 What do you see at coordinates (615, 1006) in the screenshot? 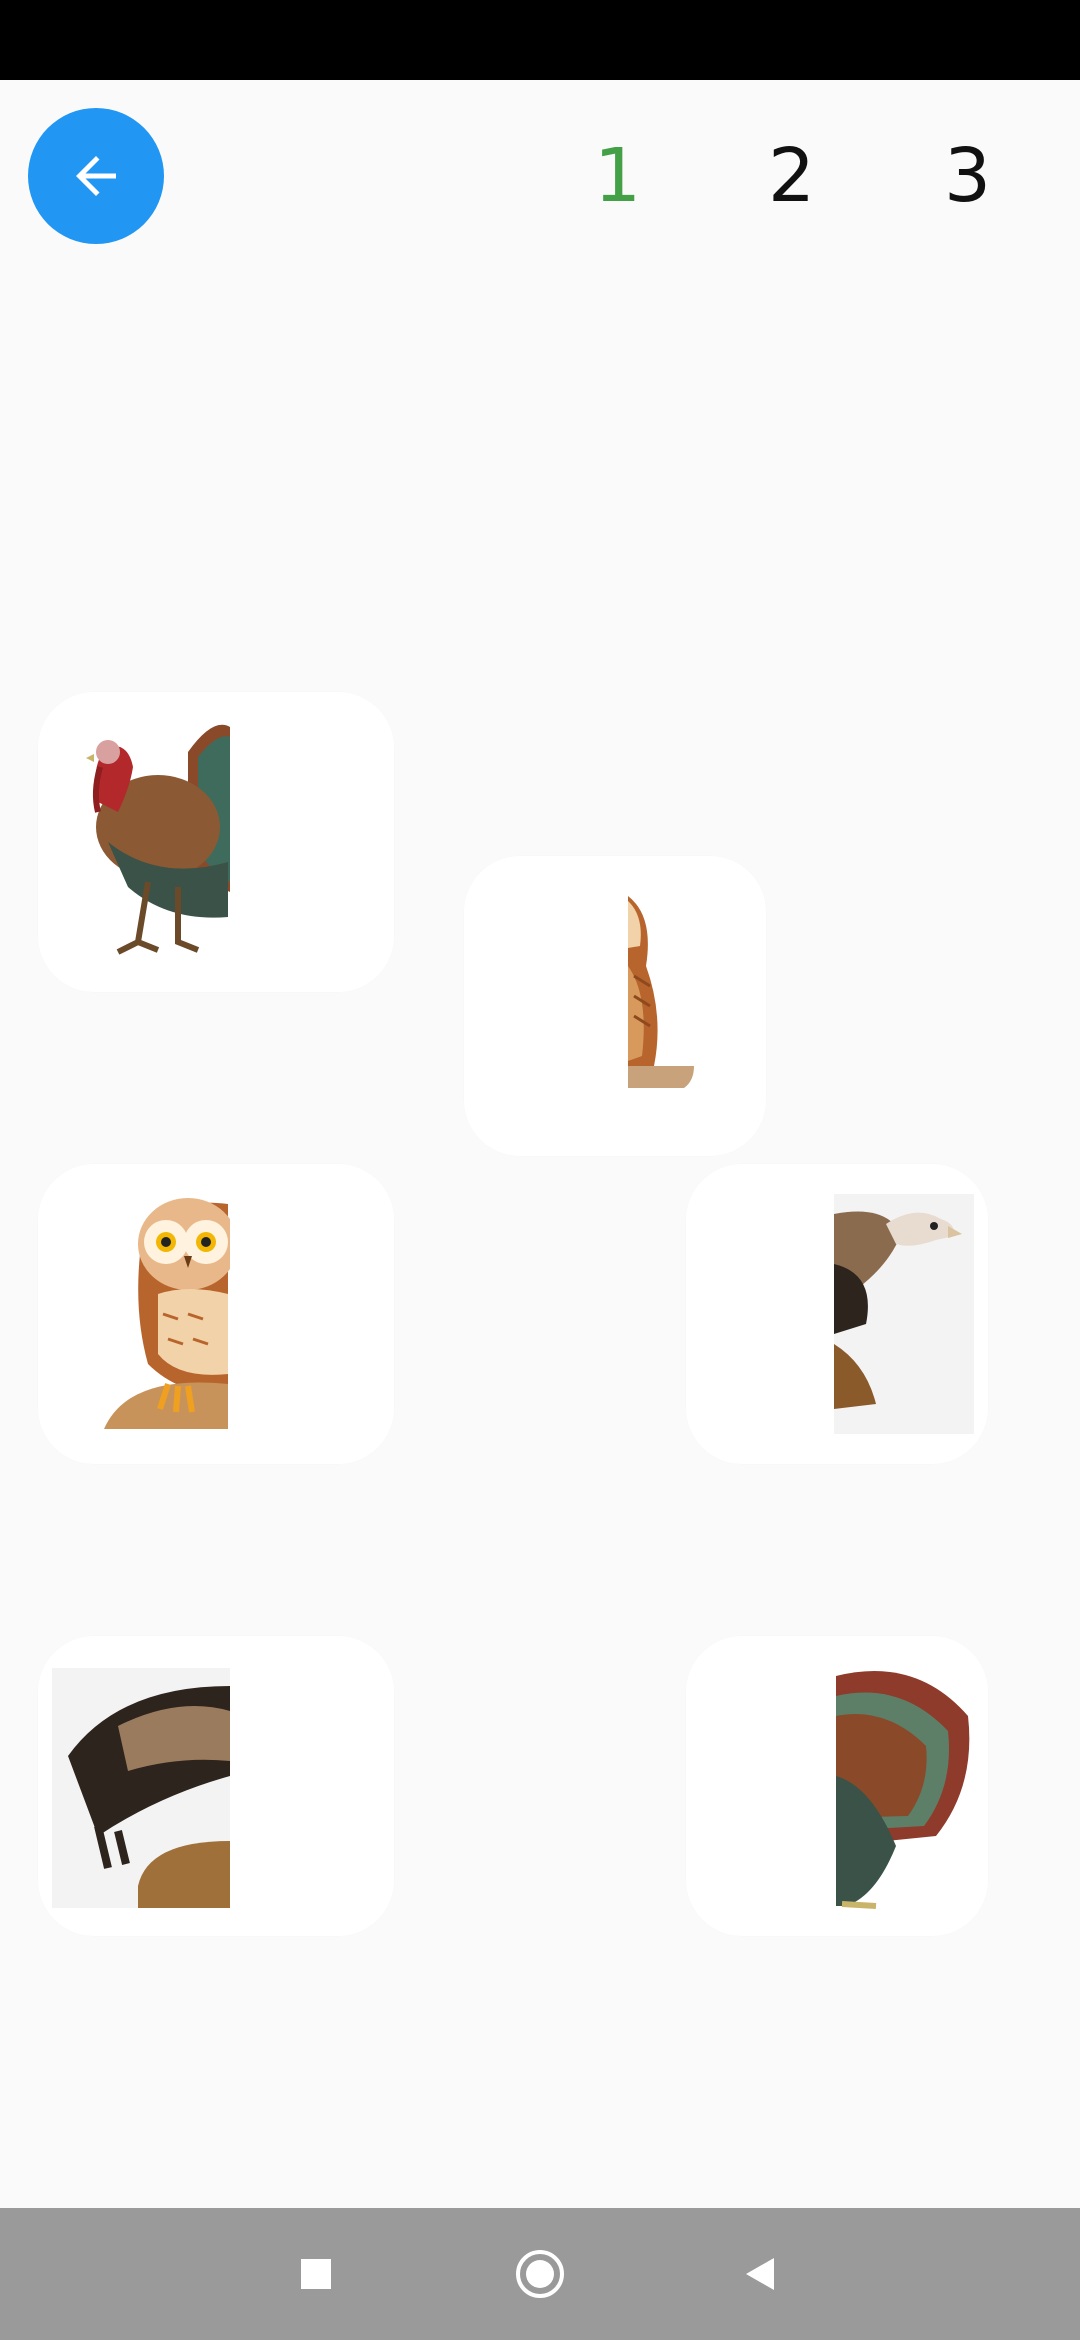
I see `puzzle-card-owl-right` at bounding box center [615, 1006].